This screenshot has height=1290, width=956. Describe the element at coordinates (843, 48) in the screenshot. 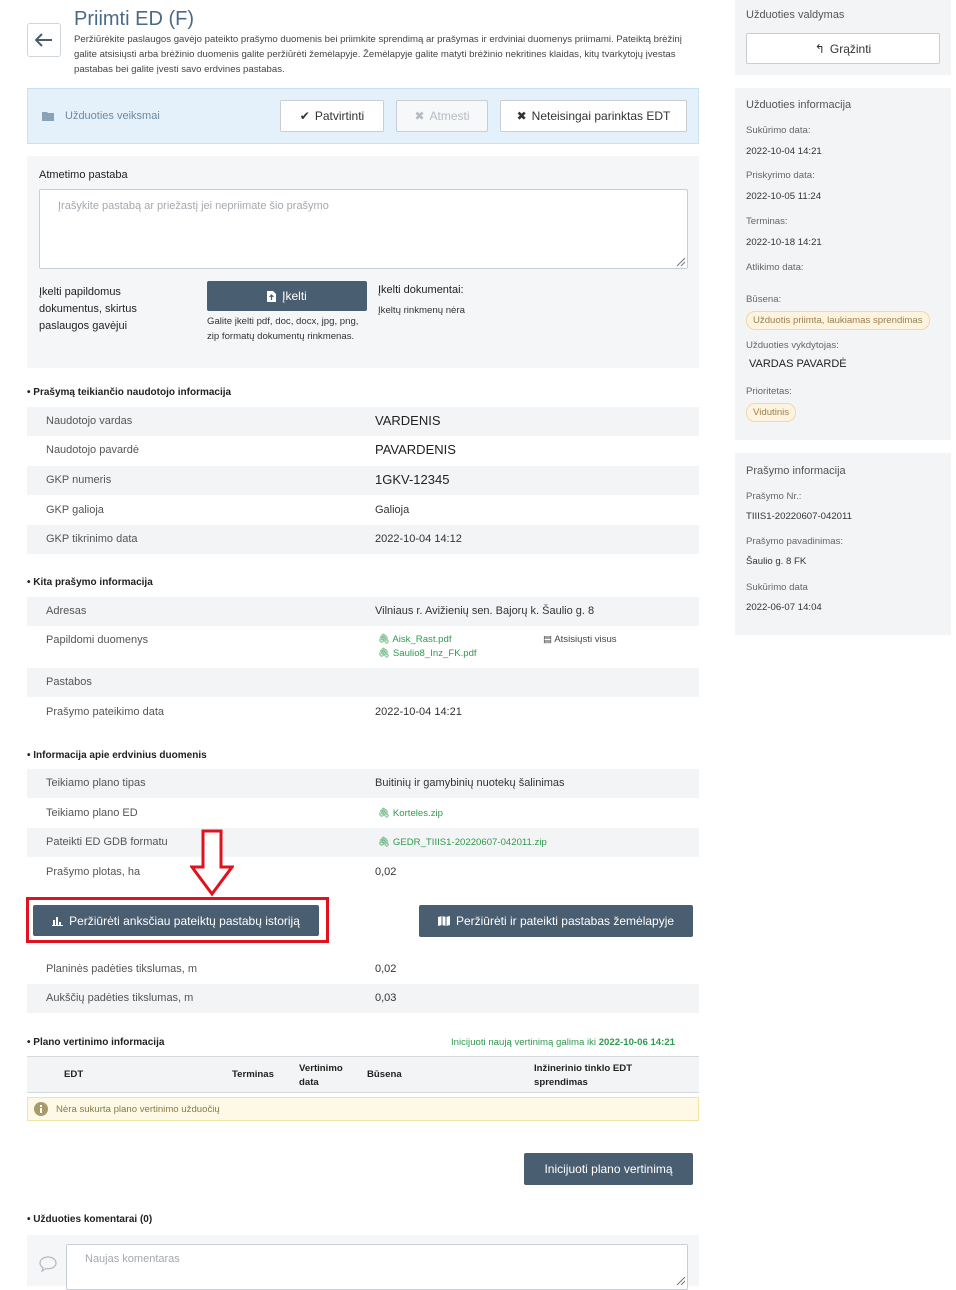

I see `return-button: ↰ Grąžinti` at that location.